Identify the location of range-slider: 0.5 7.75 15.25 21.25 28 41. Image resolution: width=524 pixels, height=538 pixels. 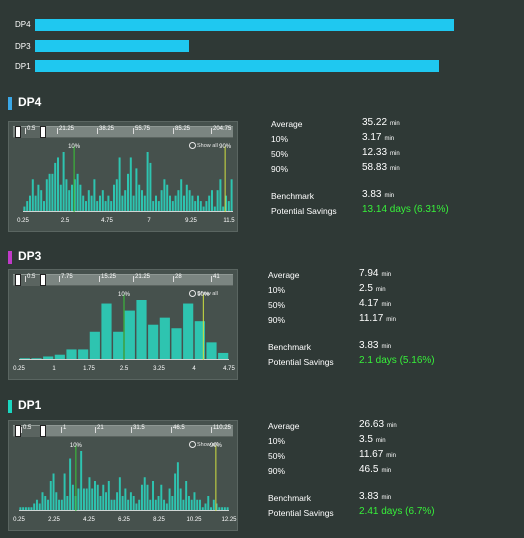
(123, 280).